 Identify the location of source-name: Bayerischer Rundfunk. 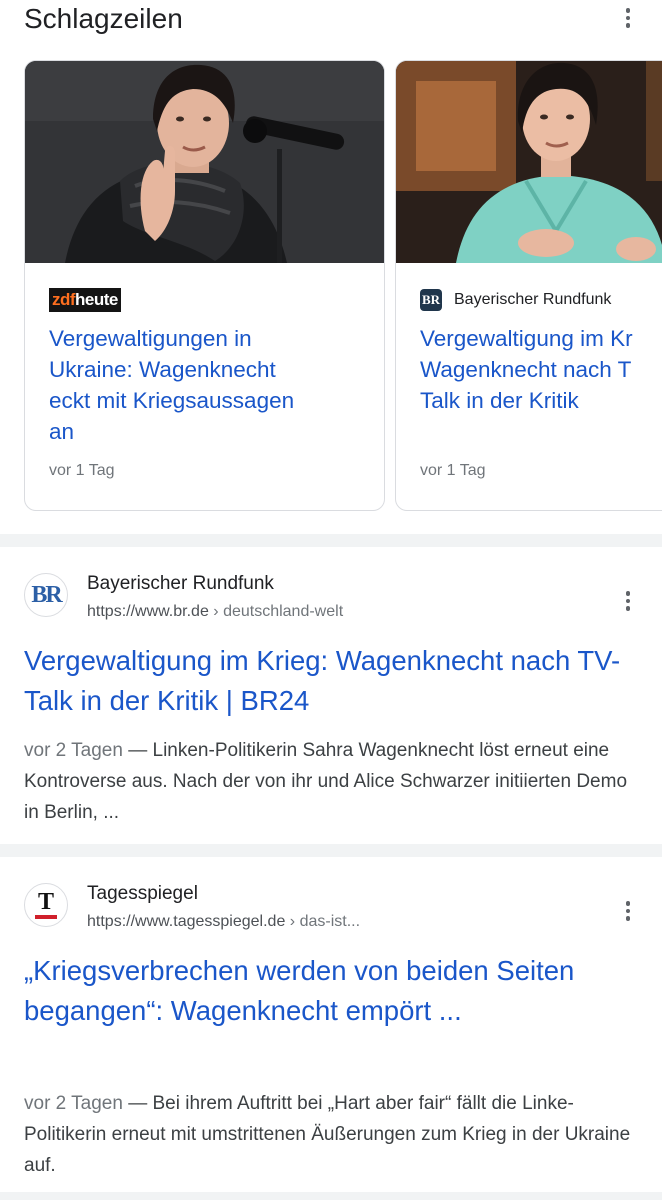
(533, 299).